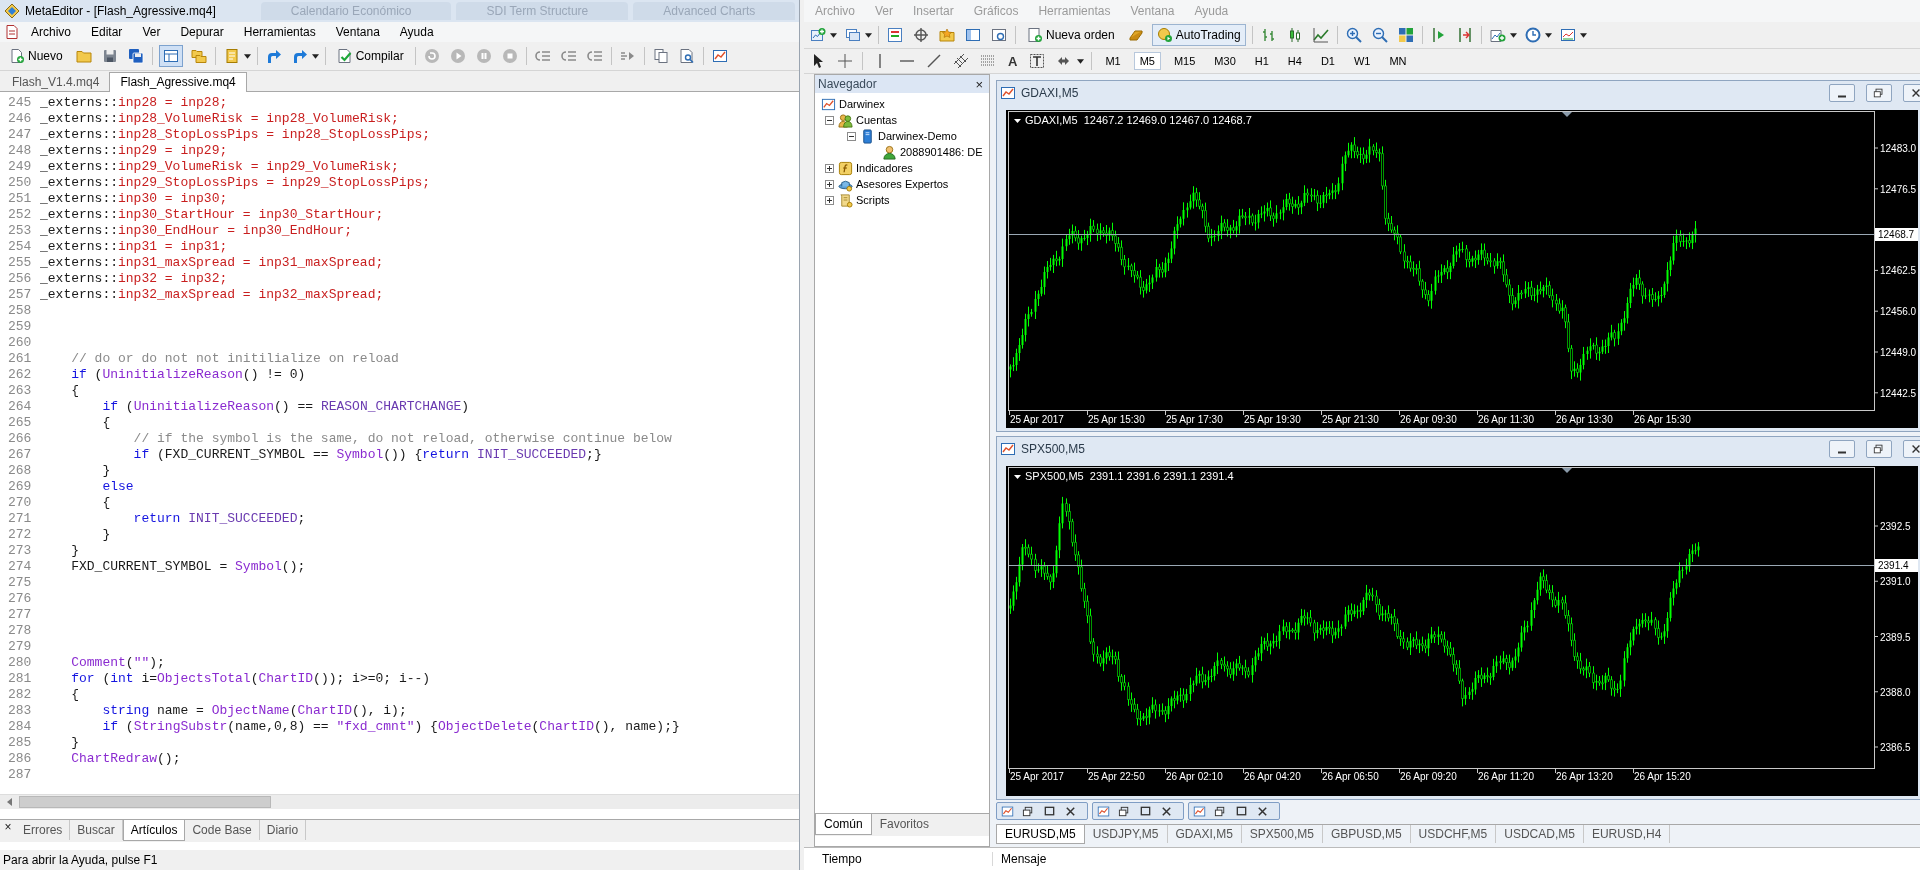 This screenshot has height=870, width=1920. I want to click on chart-tab: SPX500,M5, so click(1282, 834).